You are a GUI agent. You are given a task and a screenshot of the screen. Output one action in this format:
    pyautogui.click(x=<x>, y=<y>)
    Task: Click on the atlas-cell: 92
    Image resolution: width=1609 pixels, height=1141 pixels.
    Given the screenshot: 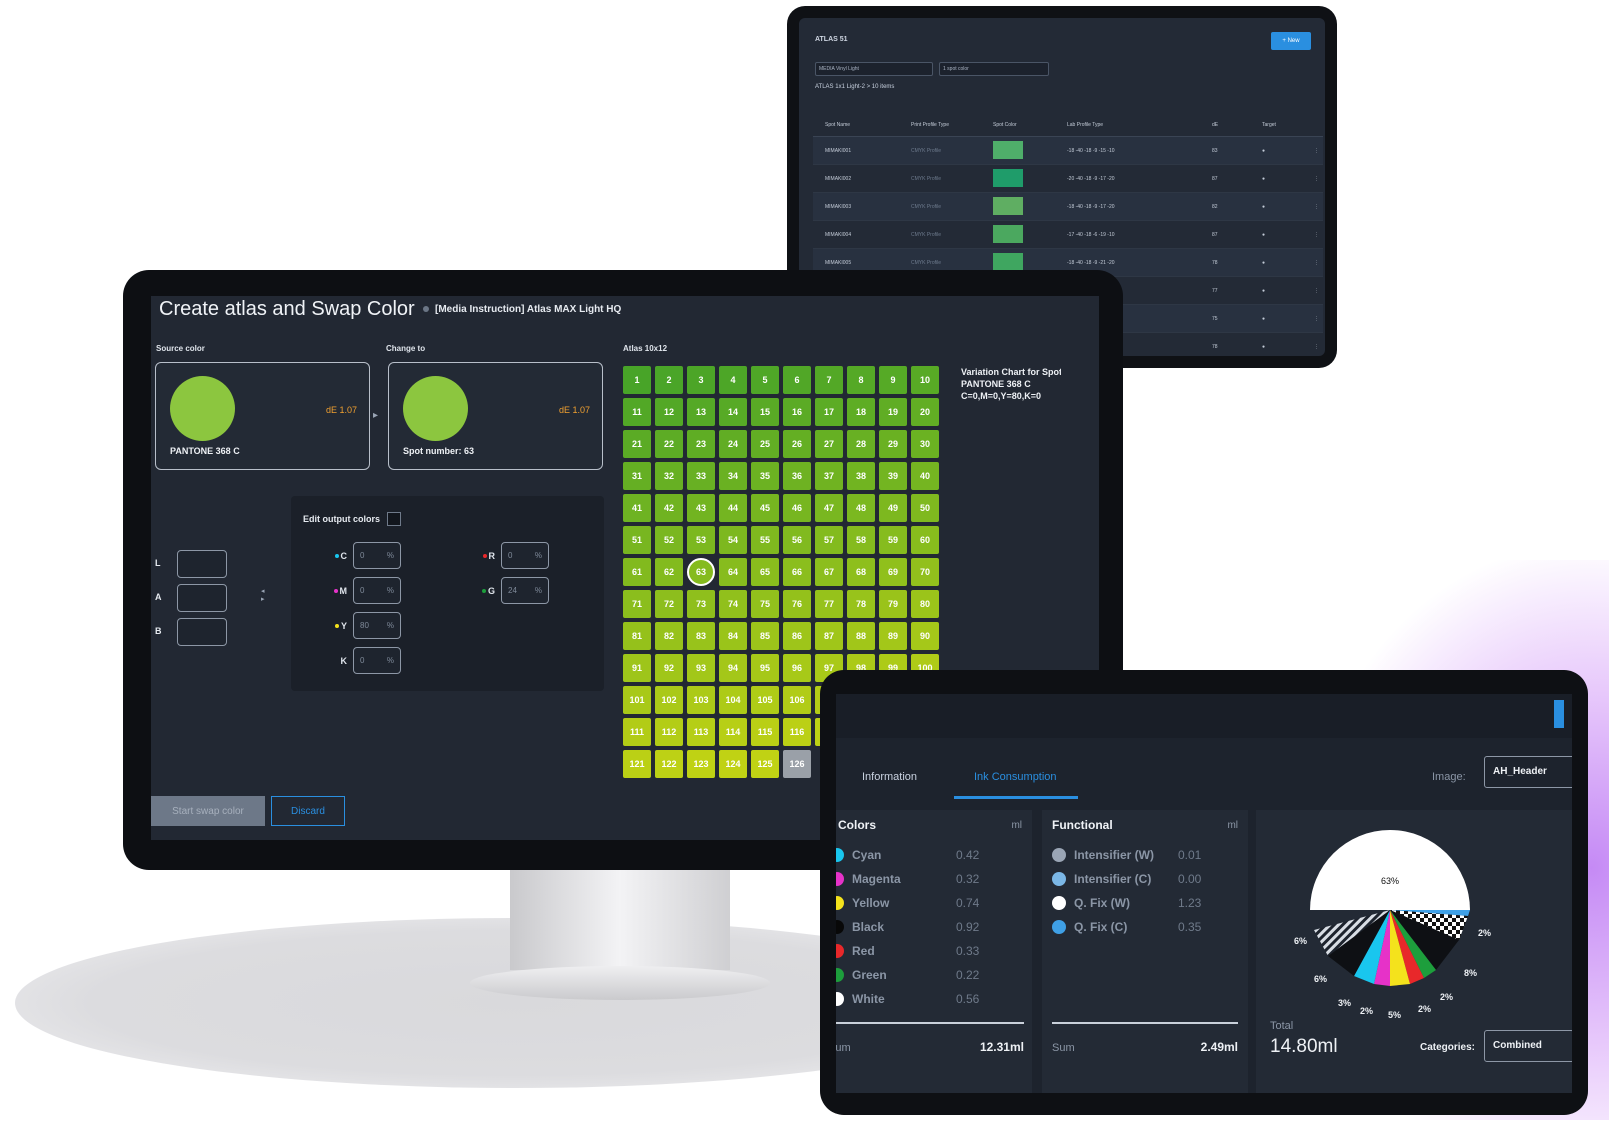 What is the action you would take?
    pyautogui.click(x=669, y=668)
    